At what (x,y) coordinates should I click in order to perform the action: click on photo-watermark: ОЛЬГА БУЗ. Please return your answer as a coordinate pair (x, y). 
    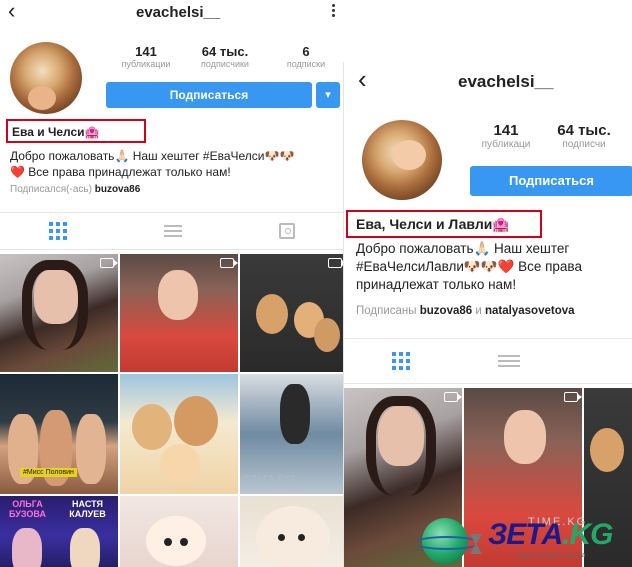
    Looking at the image, I should click on (270, 478).